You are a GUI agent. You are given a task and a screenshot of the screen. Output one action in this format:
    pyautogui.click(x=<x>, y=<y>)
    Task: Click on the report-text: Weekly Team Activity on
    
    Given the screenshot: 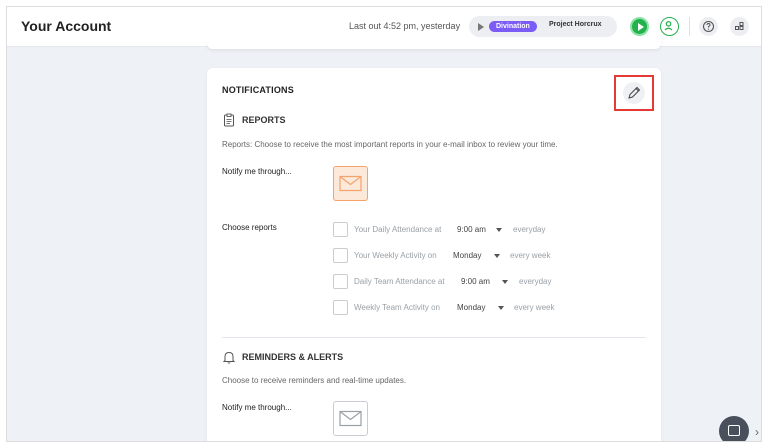 What is the action you would take?
    pyautogui.click(x=397, y=307)
    